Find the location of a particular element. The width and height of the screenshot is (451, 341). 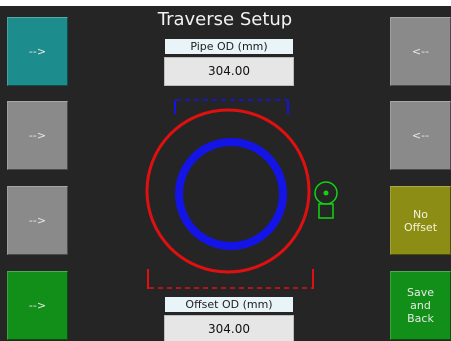

offset-od-field: 304.00 is located at coordinates (229, 328).